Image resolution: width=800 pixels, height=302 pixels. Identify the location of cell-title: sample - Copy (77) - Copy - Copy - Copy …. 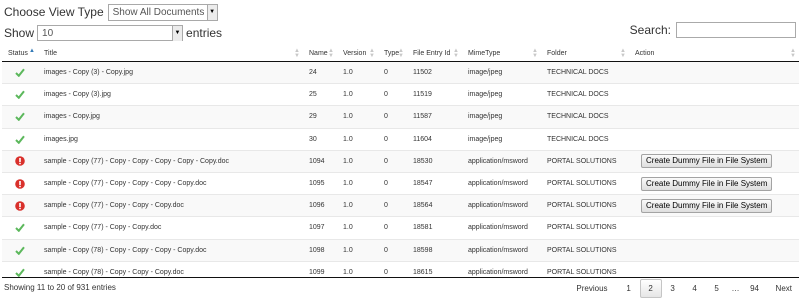
(170, 161).